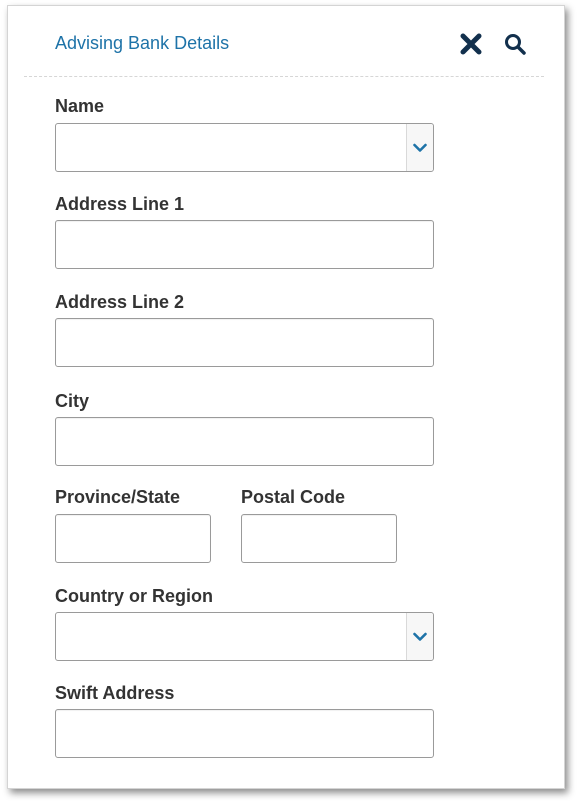 This screenshot has width=579, height=801. What do you see at coordinates (244, 441) in the screenshot?
I see `city-input` at bounding box center [244, 441].